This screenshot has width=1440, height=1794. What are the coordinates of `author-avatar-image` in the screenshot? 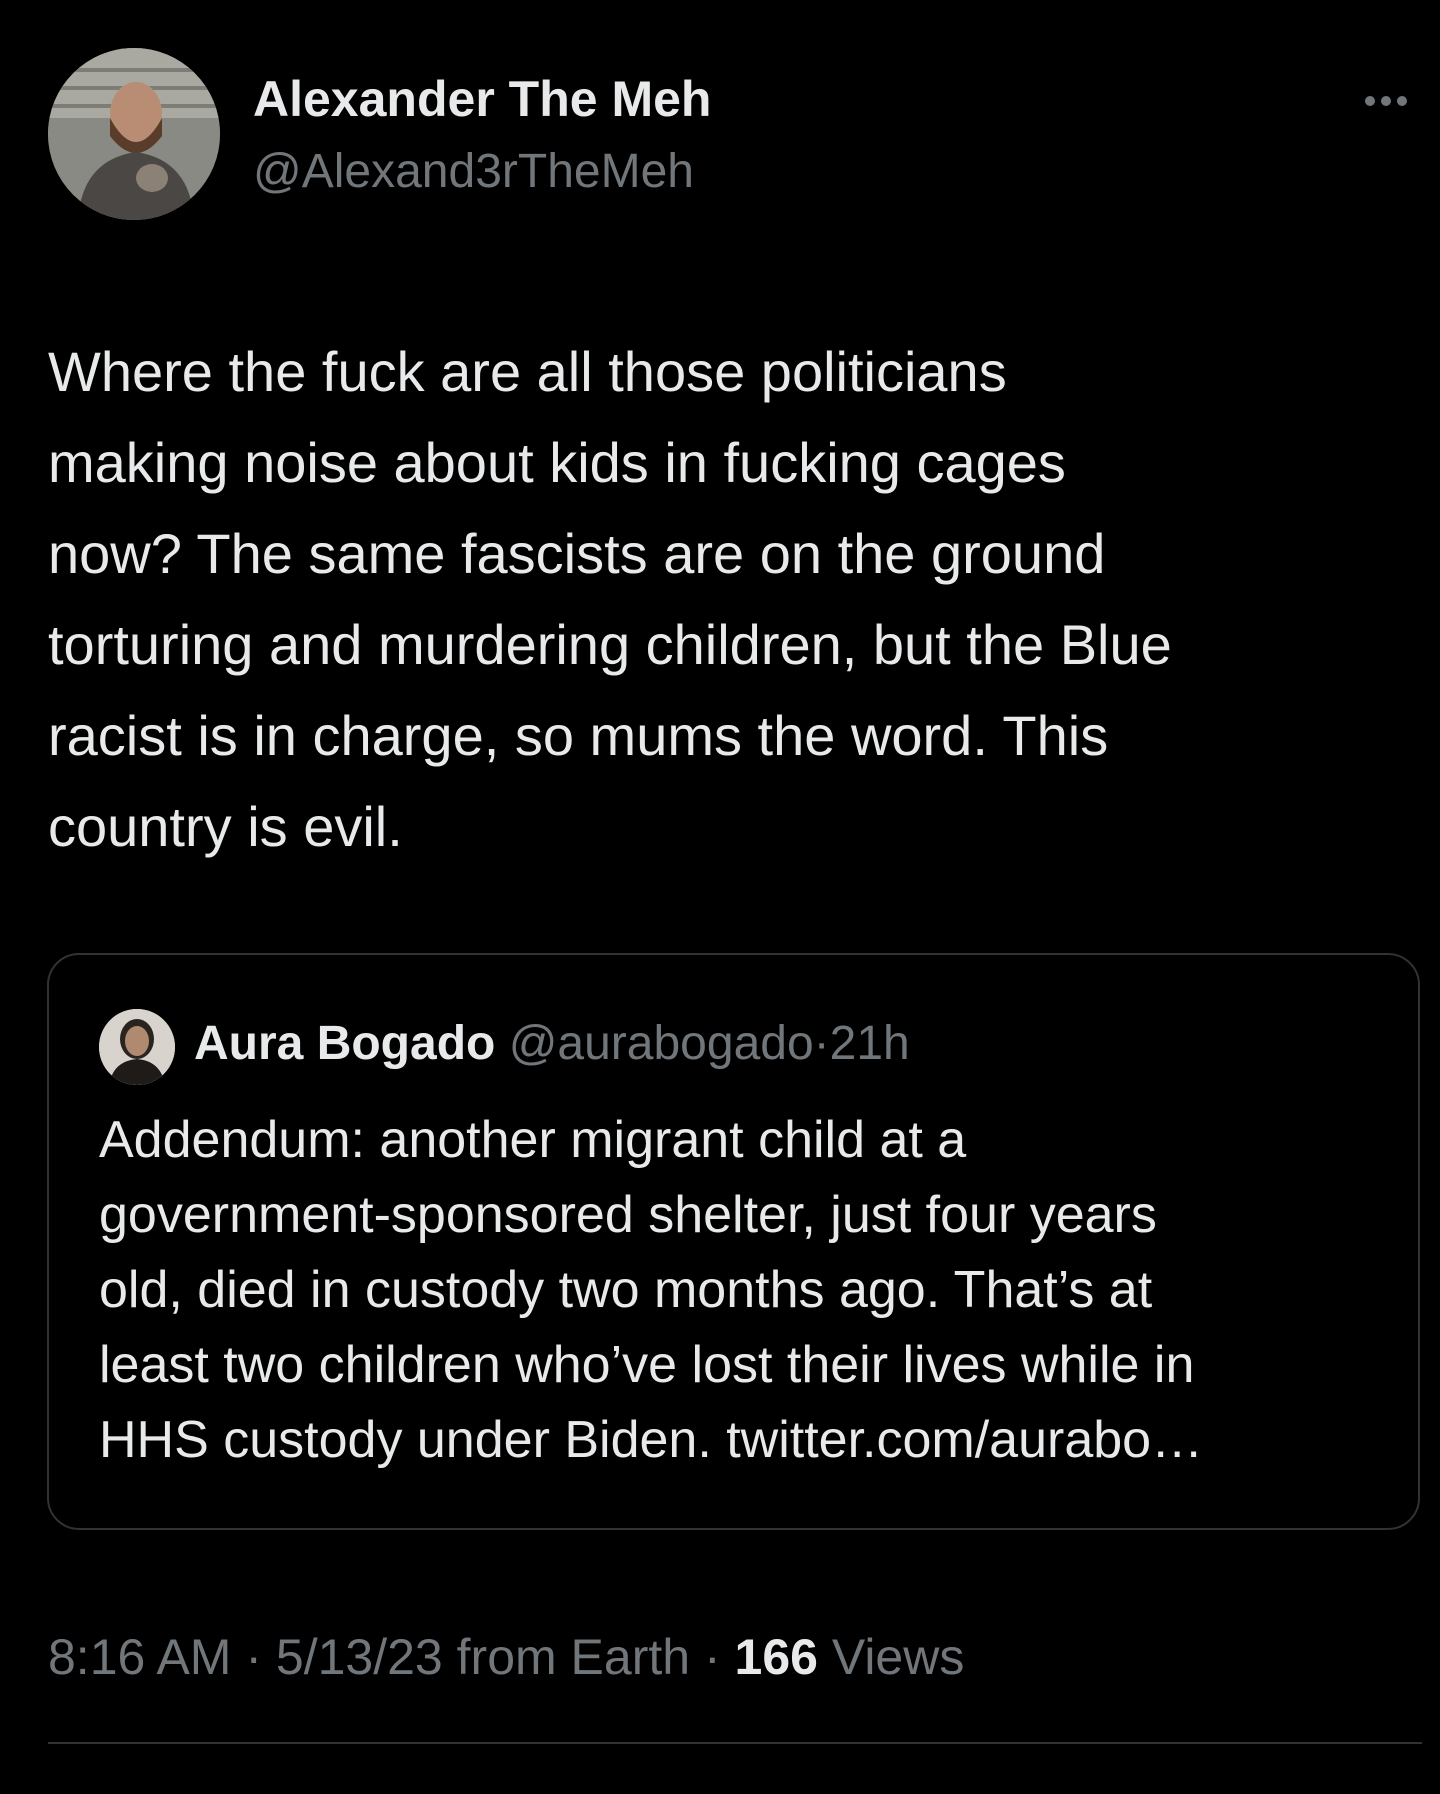 It's located at (134, 134).